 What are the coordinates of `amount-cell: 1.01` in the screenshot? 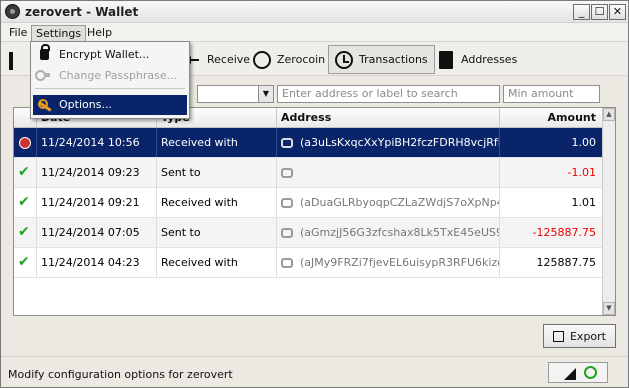 It's located at (551, 202).